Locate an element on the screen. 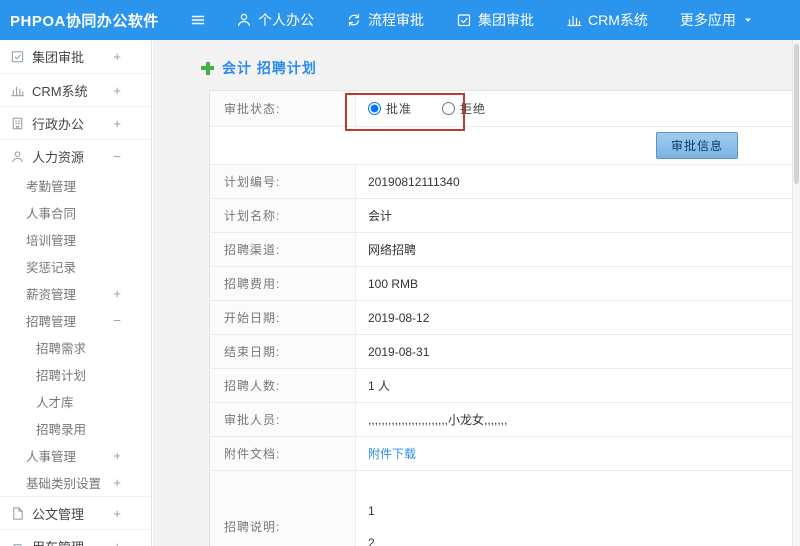 The image size is (800, 546). sidebar-item: 薪资管理 + is located at coordinates (75, 293).